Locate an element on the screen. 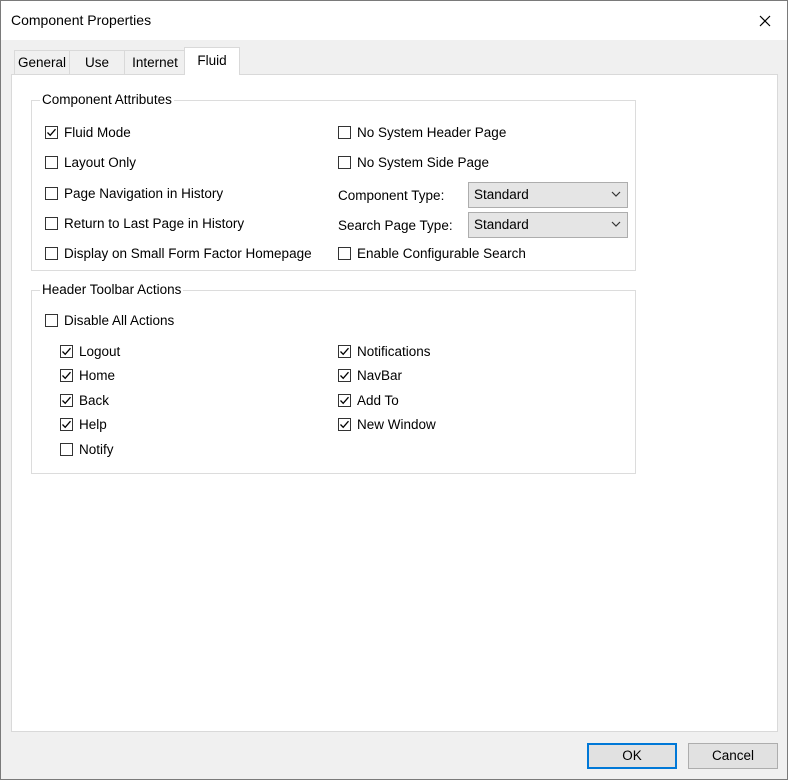 This screenshot has height=780, width=788. notify-checkbox: Notify is located at coordinates (87, 449).